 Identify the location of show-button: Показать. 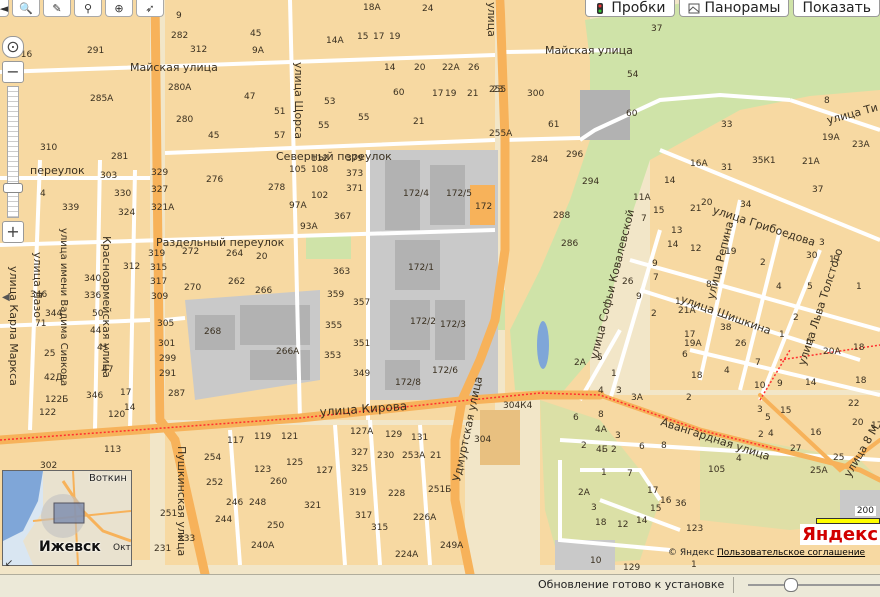
(836, 8).